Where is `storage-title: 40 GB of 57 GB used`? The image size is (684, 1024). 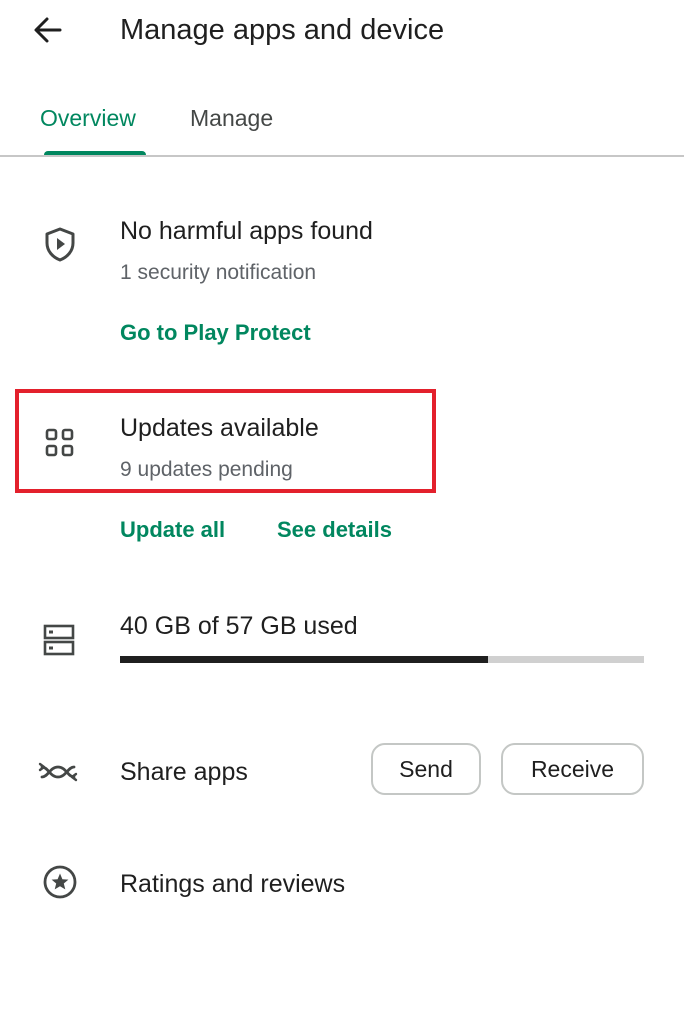 storage-title: 40 GB of 57 GB used is located at coordinates (239, 626).